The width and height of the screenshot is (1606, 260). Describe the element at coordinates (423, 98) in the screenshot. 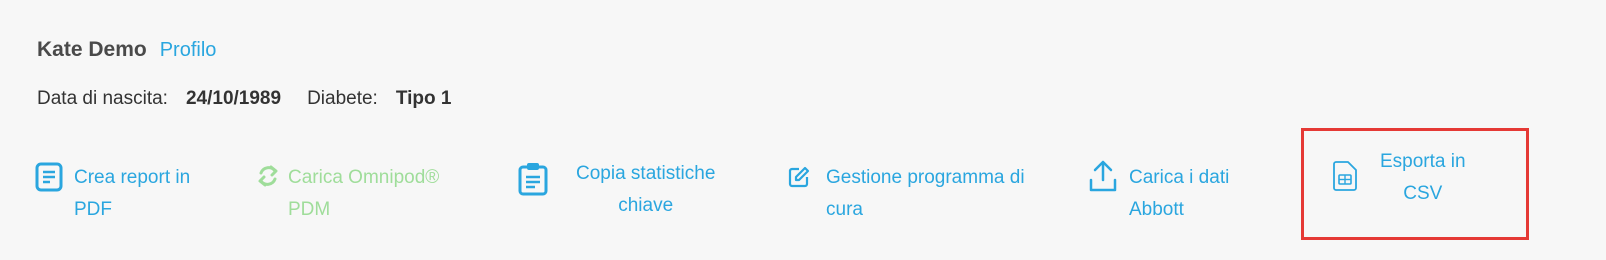

I see `diabetes-value: Tipo 1` at that location.